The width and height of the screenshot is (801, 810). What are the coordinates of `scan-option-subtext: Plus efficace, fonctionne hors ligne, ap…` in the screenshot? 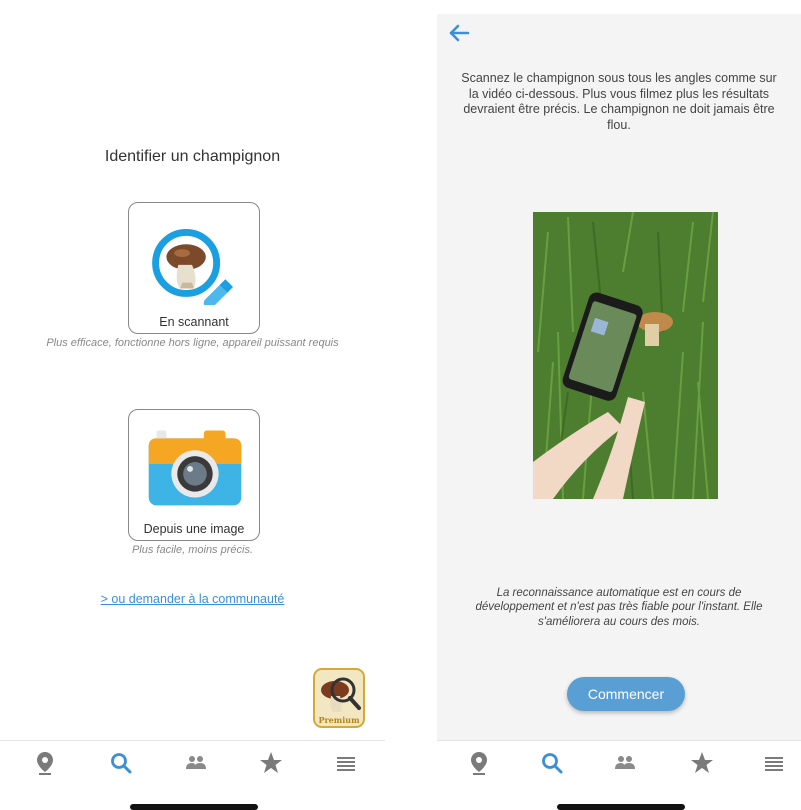 It's located at (192, 343).